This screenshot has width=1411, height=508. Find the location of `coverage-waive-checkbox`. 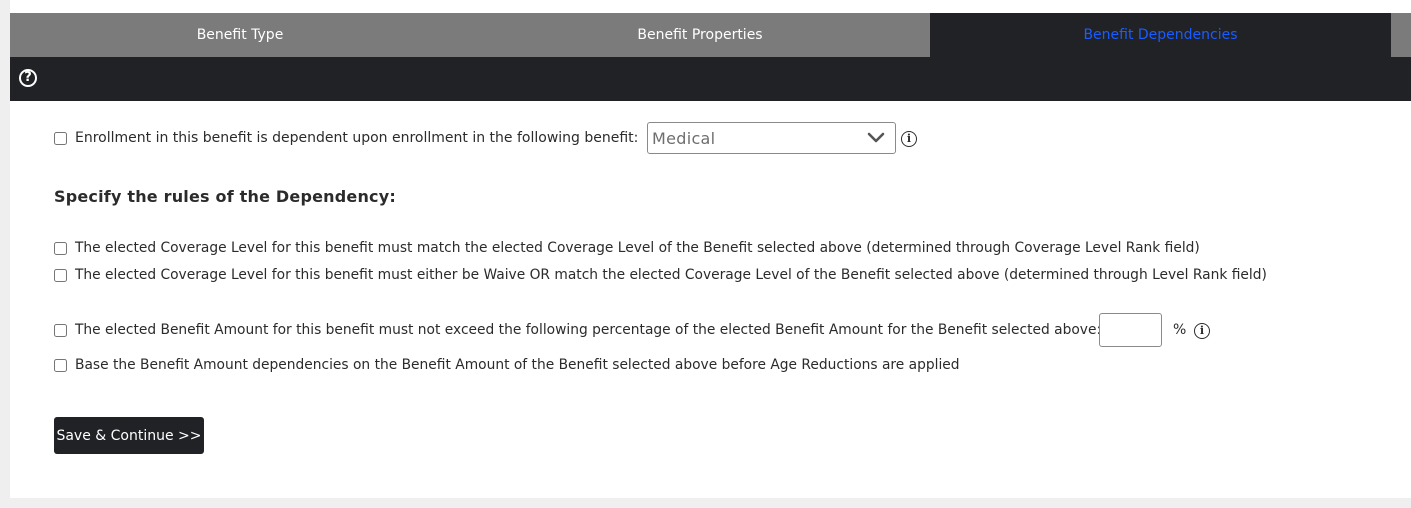

coverage-waive-checkbox is located at coordinates (60, 275).